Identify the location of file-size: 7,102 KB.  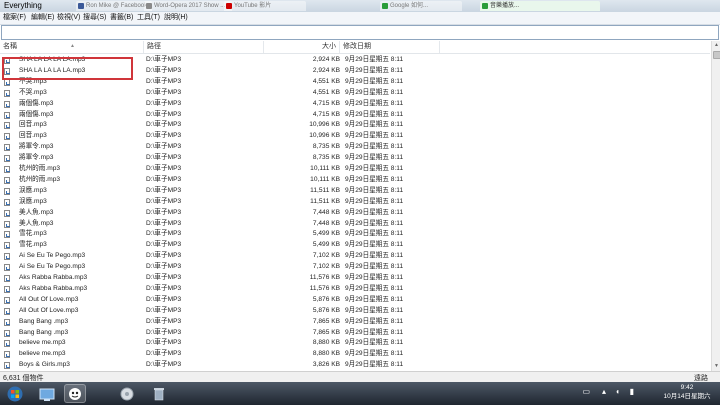
(326, 256).